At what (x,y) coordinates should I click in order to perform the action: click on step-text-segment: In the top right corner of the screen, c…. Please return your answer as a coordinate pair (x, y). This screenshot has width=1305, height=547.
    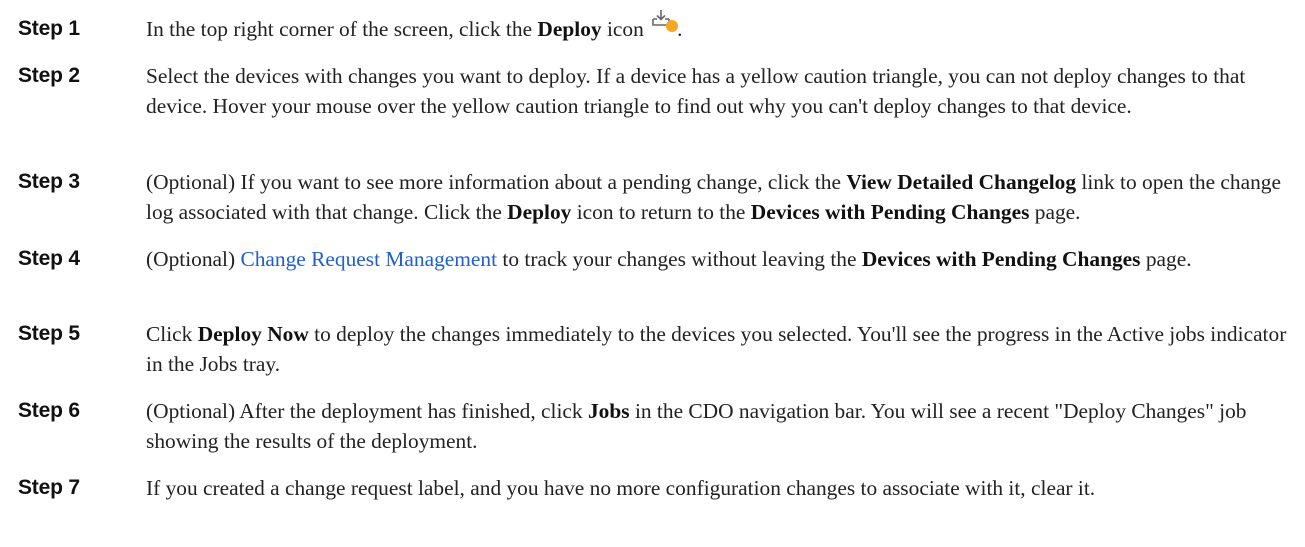
    Looking at the image, I should click on (342, 29).